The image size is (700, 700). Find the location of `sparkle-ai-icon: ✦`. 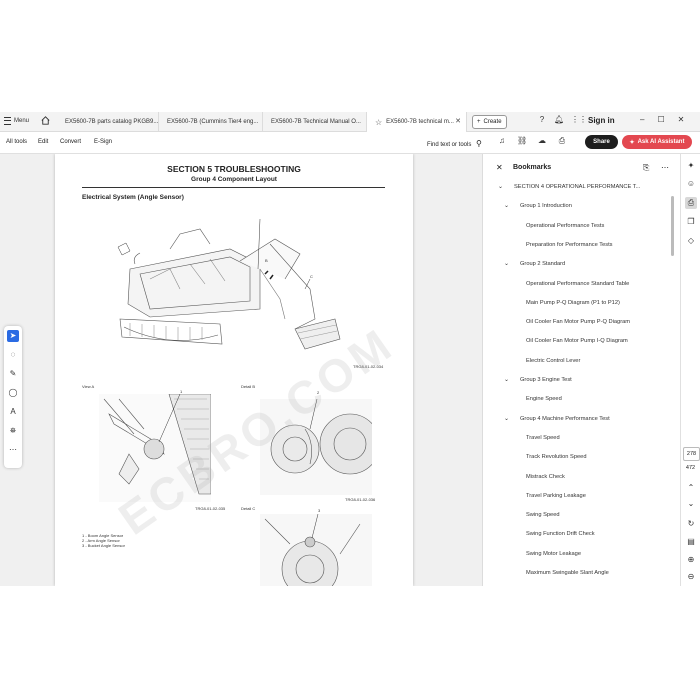

sparkle-ai-icon: ✦ is located at coordinates (691, 166).